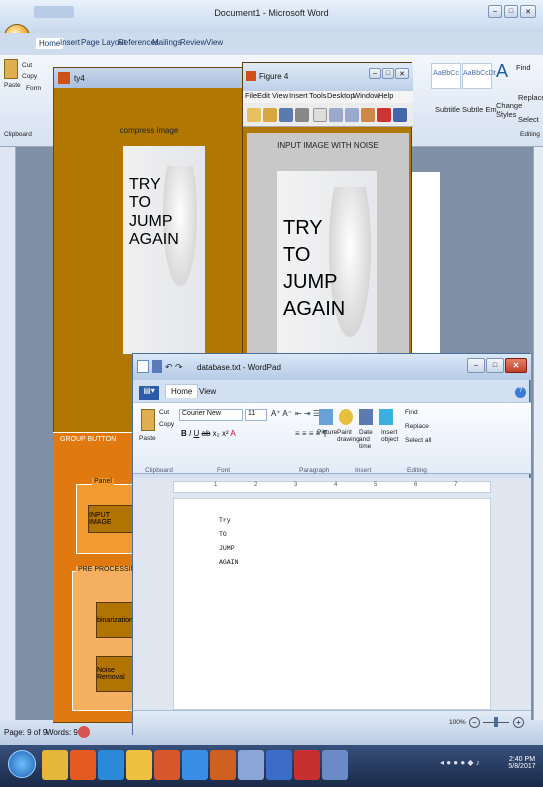 The image size is (543, 787). I want to click on paint-icon, so click(346, 417).